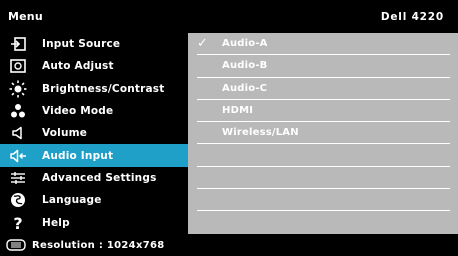  I want to click on menu-item-volume: Volume, so click(94, 133).